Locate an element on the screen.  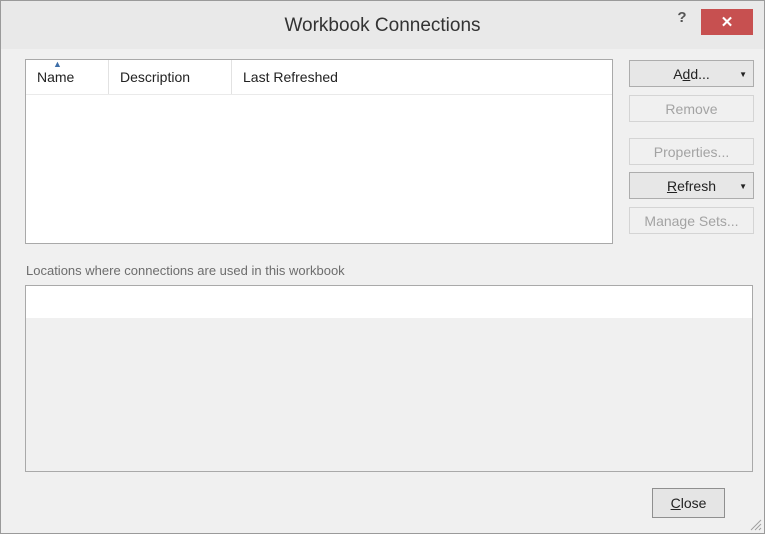
window-close-button: ✕ is located at coordinates (727, 22).